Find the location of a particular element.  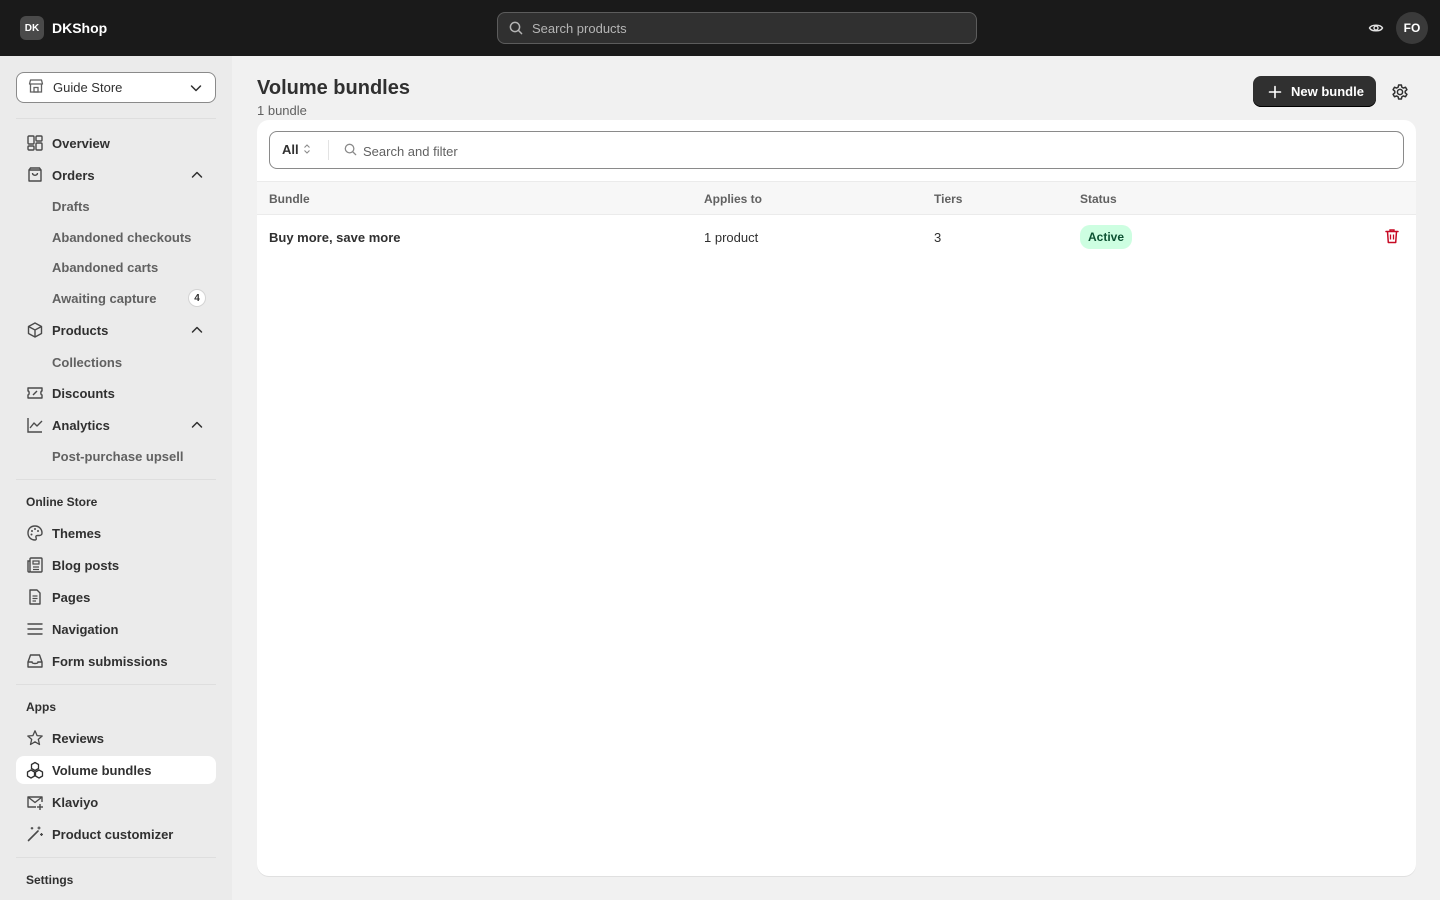

column-header-tiers: Tiers is located at coordinates (948, 199).